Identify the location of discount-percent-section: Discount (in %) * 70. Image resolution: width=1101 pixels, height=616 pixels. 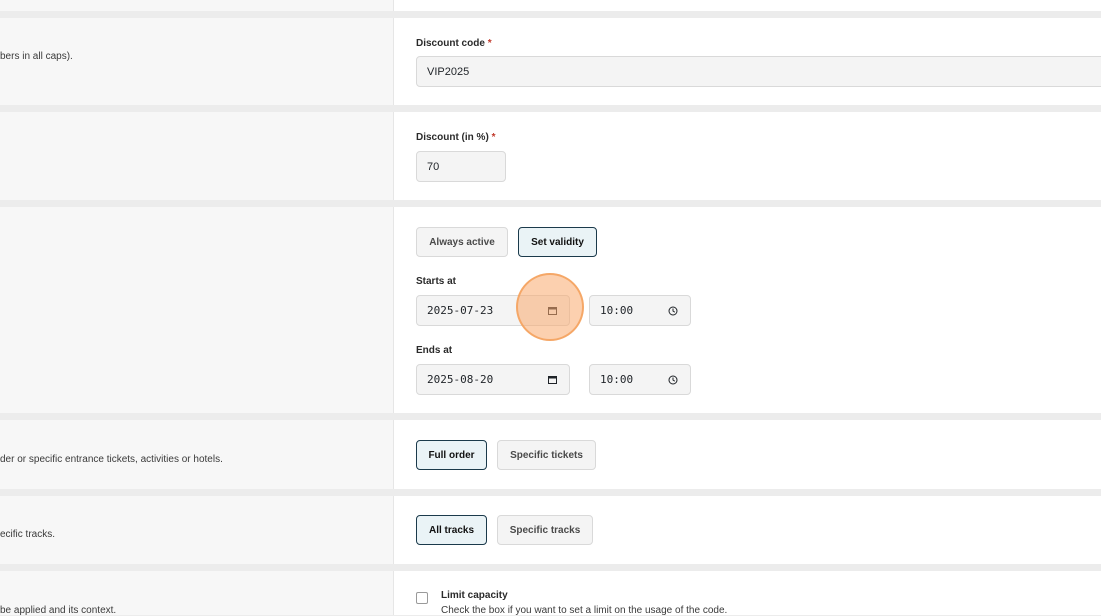
(550, 156).